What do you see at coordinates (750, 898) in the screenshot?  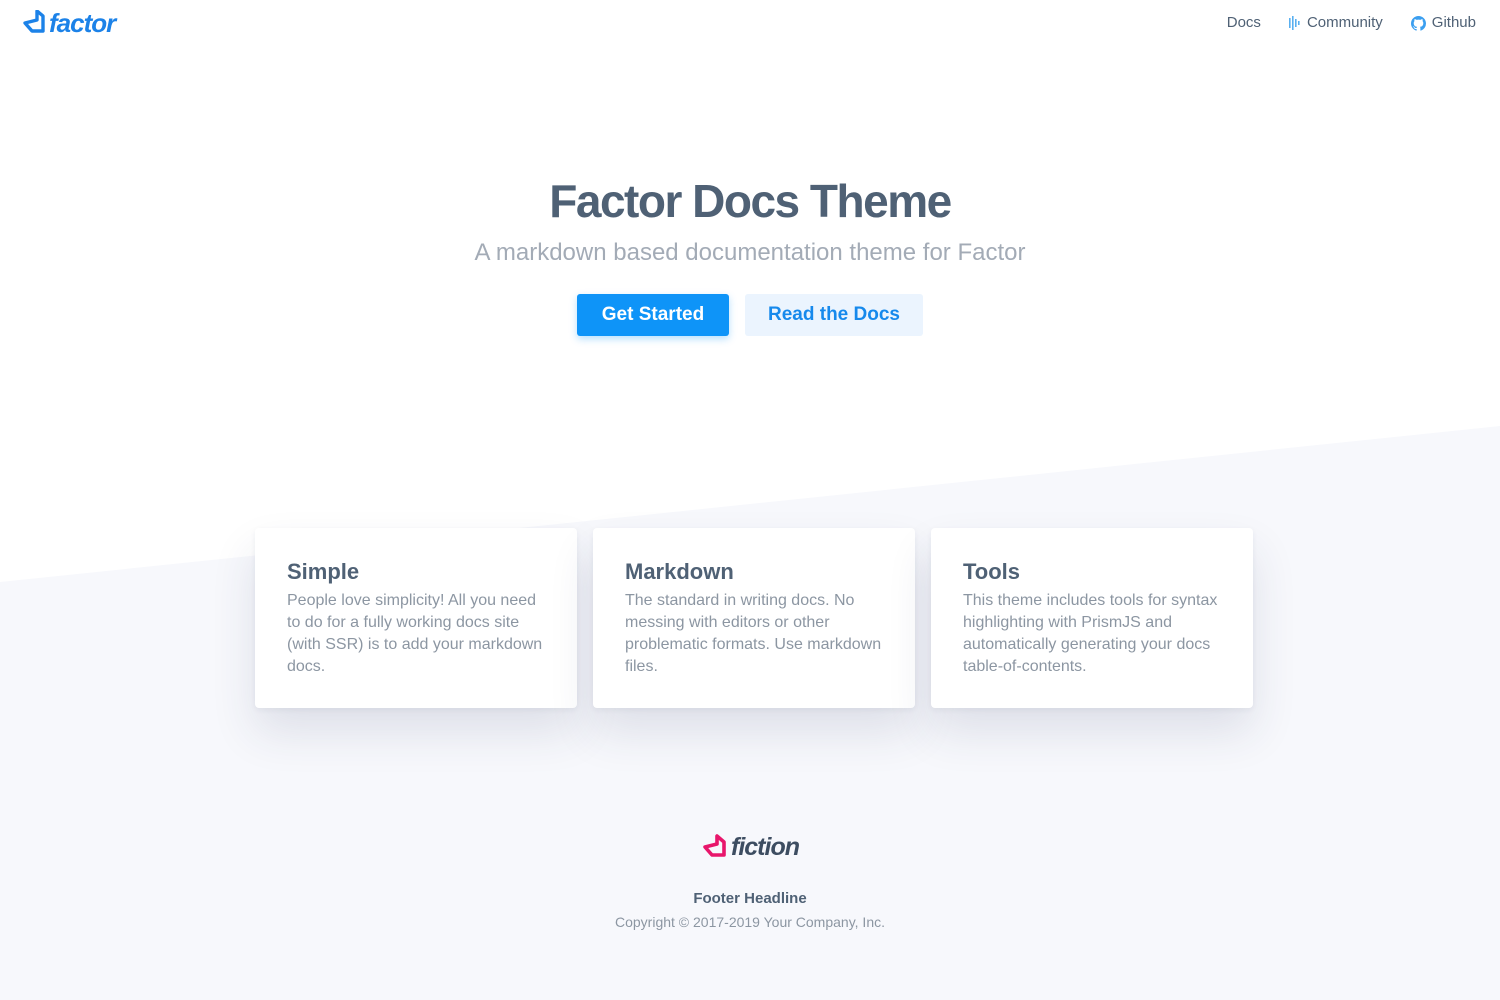 I see `footer-headline: Footer Headline` at bounding box center [750, 898].